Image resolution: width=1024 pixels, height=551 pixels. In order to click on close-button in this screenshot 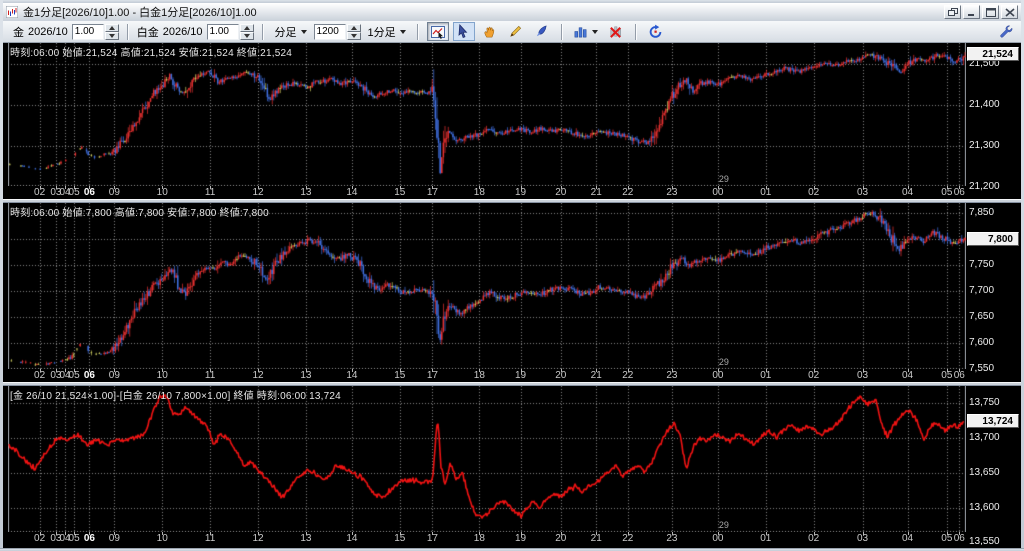, I will do `click(1009, 12)`.